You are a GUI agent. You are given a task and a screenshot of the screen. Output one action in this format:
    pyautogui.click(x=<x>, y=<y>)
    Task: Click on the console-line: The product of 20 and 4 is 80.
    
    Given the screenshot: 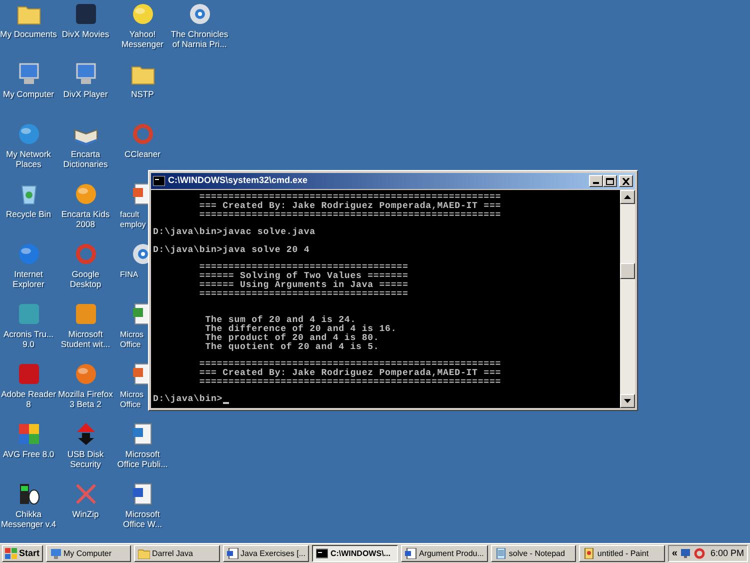 What is the action you would take?
    pyautogui.click(x=292, y=338)
    